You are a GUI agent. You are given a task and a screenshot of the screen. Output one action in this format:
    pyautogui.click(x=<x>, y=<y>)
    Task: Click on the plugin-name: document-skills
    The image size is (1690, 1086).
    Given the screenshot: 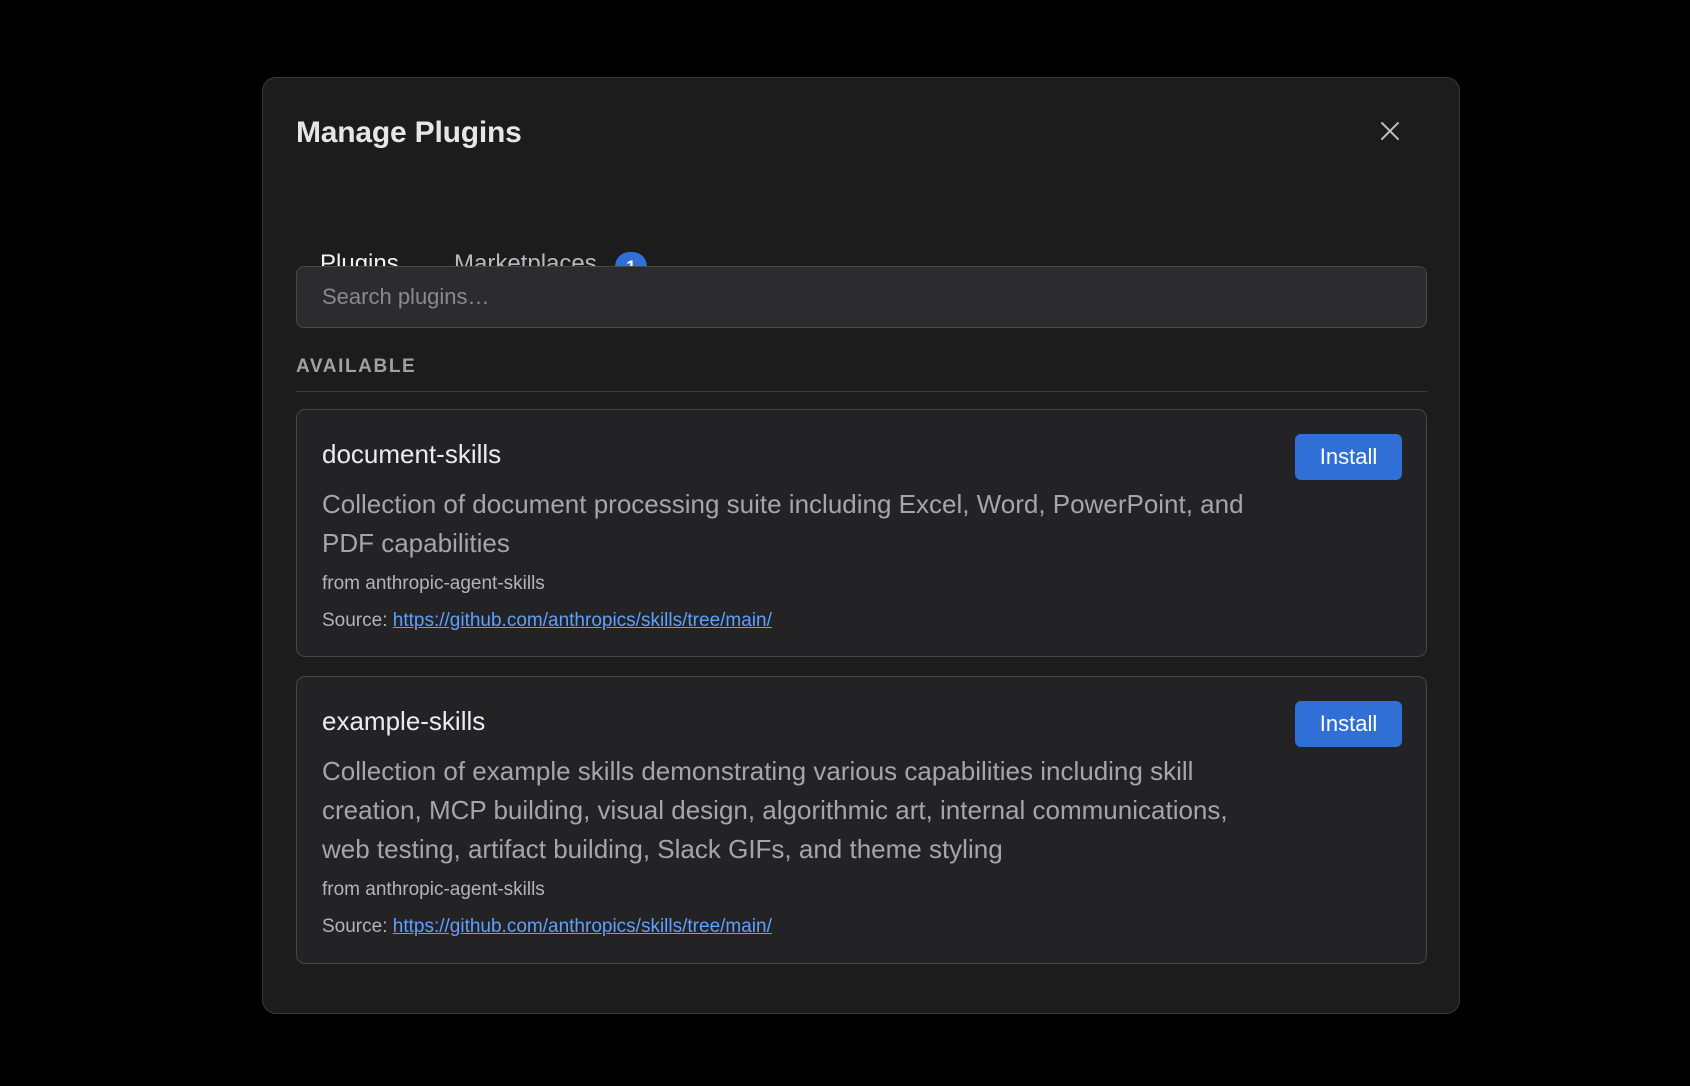 What is the action you would take?
    pyautogui.click(x=412, y=454)
    